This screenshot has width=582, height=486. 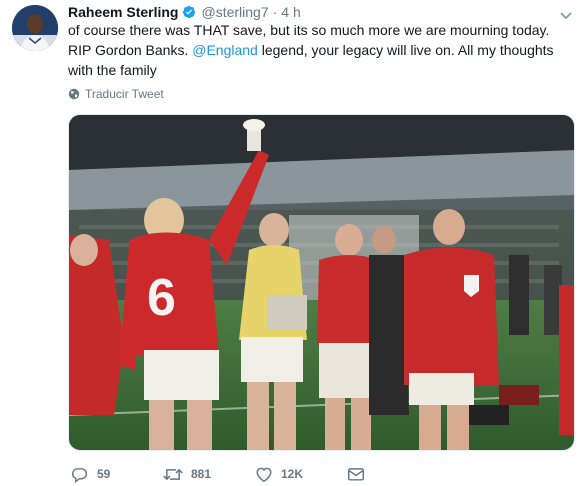 I want to click on verified-badge-icon, so click(x=189, y=12).